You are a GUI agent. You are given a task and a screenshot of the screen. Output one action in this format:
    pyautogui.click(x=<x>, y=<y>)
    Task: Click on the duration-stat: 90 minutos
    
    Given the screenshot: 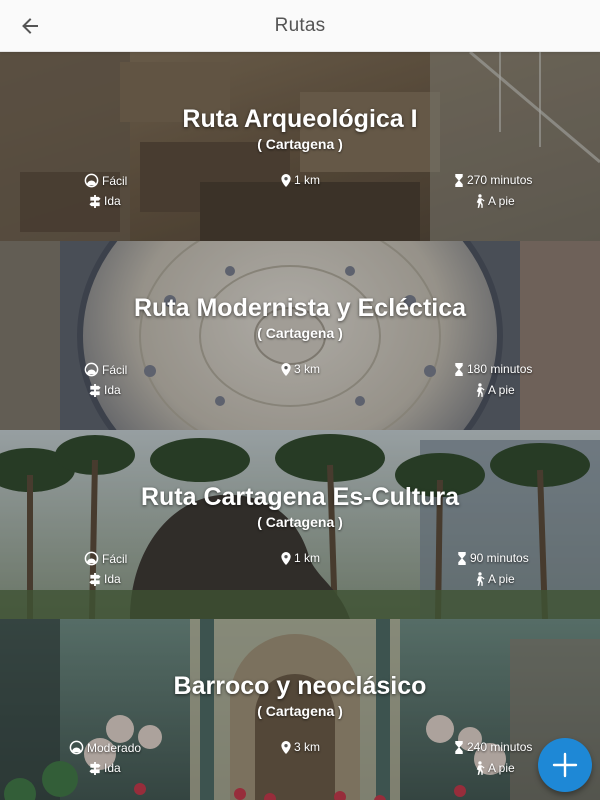 What is the action you would take?
    pyautogui.click(x=493, y=558)
    